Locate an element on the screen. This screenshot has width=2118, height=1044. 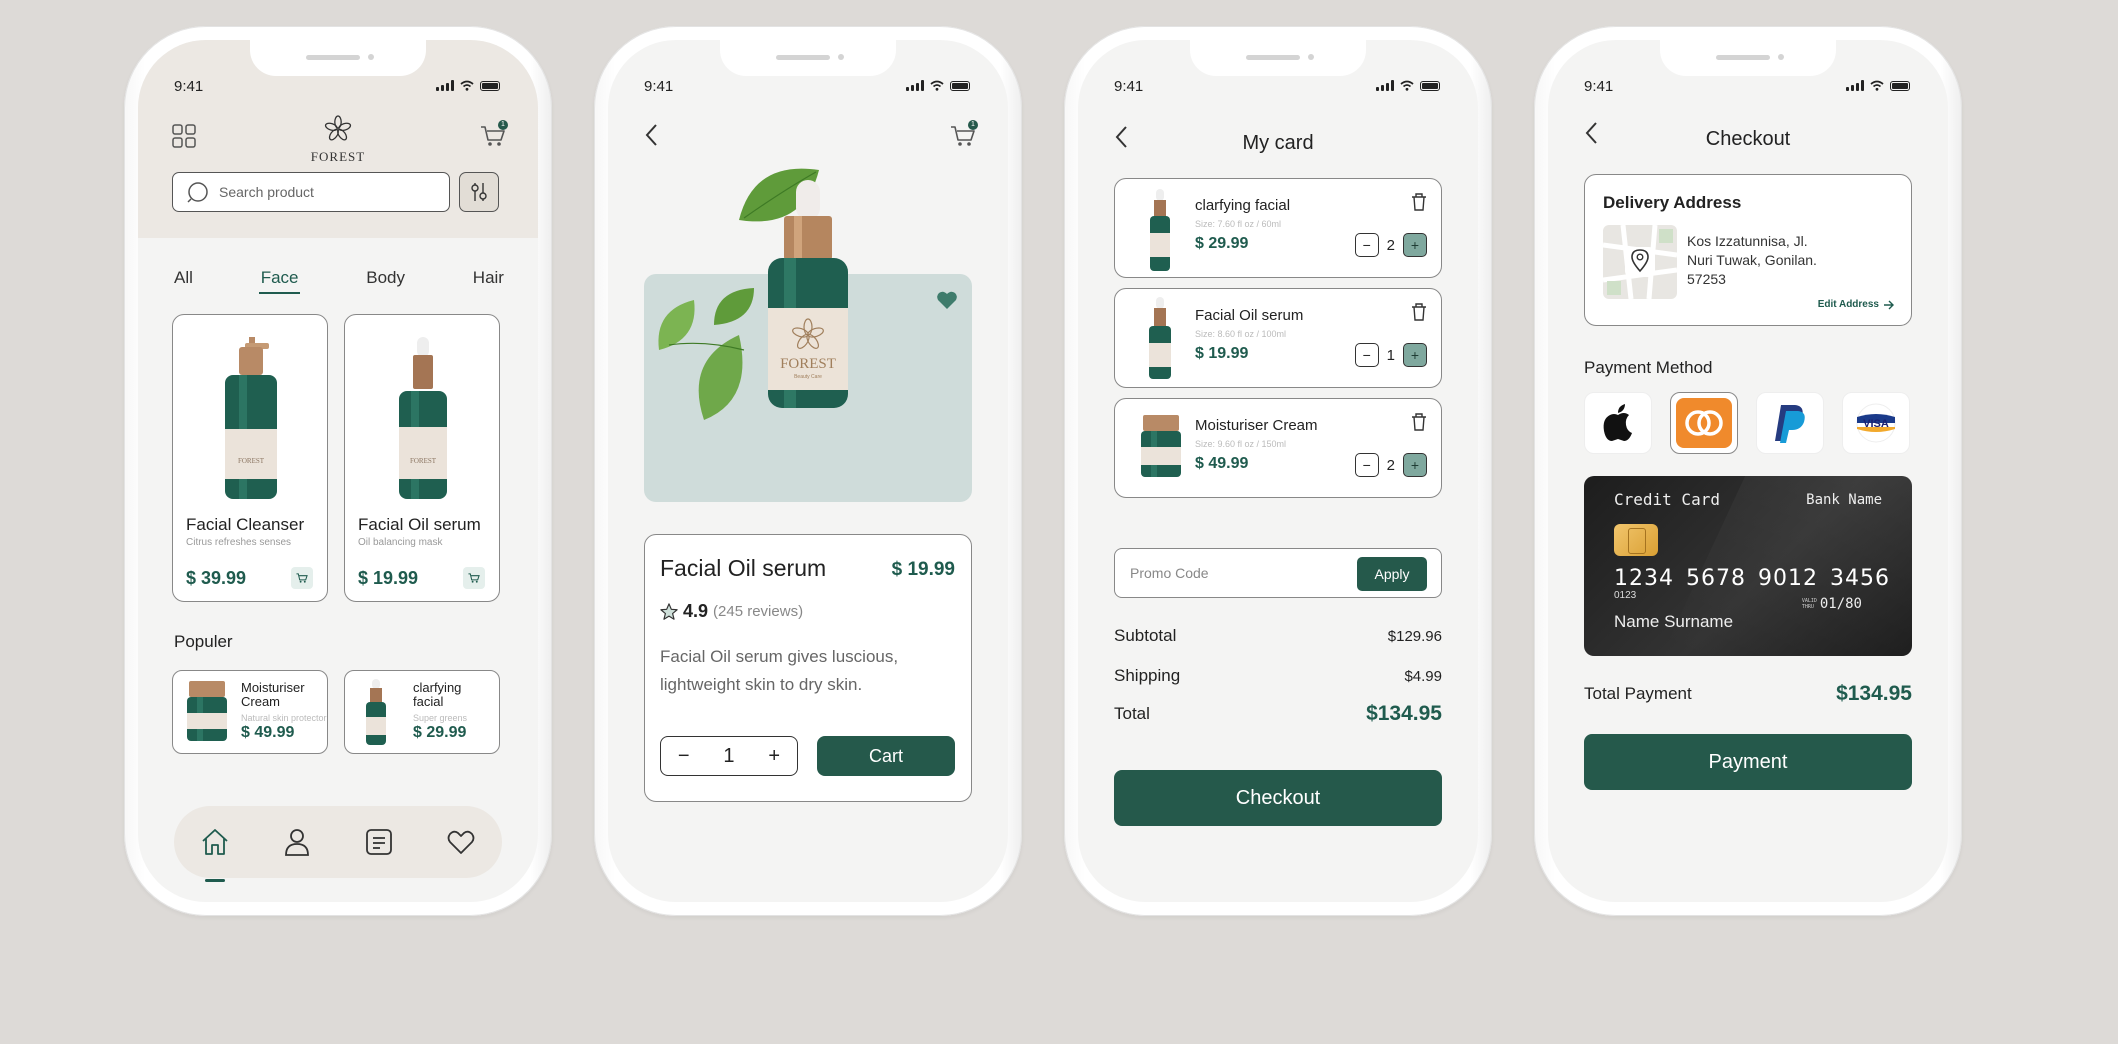
cart-icon is located at coordinates (302, 578).